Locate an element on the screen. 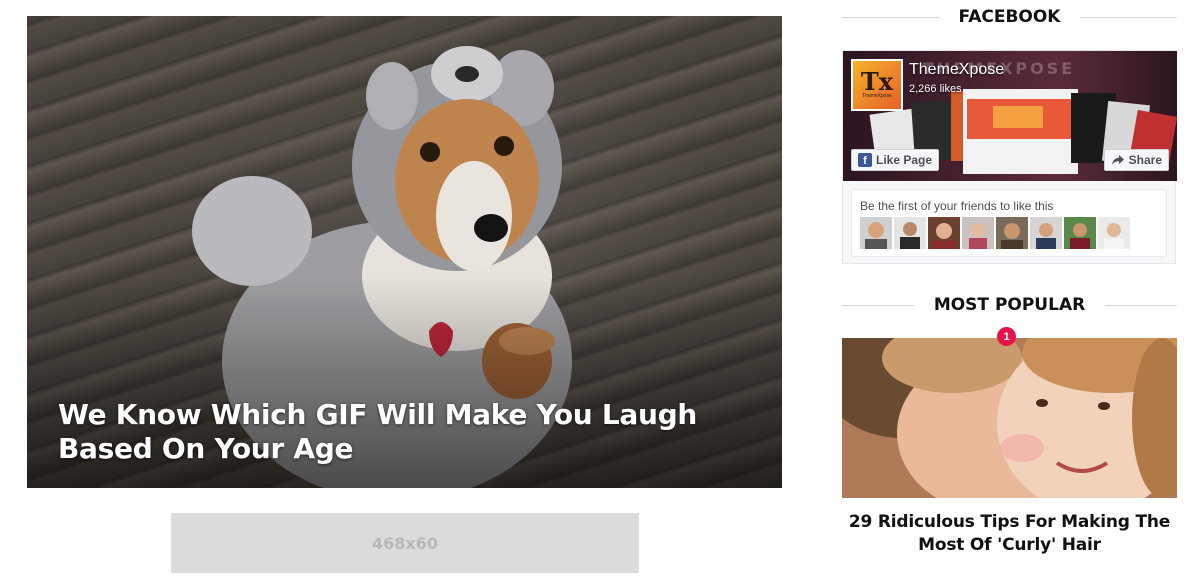 This screenshot has height=582, width=1201. ad-placeholder: 468x60 is located at coordinates (405, 543).